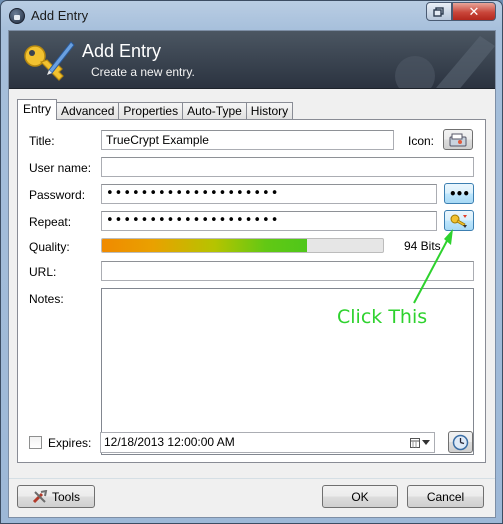 This screenshot has height=524, width=503. Describe the element at coordinates (287, 167) in the screenshot. I see `username-field` at that location.